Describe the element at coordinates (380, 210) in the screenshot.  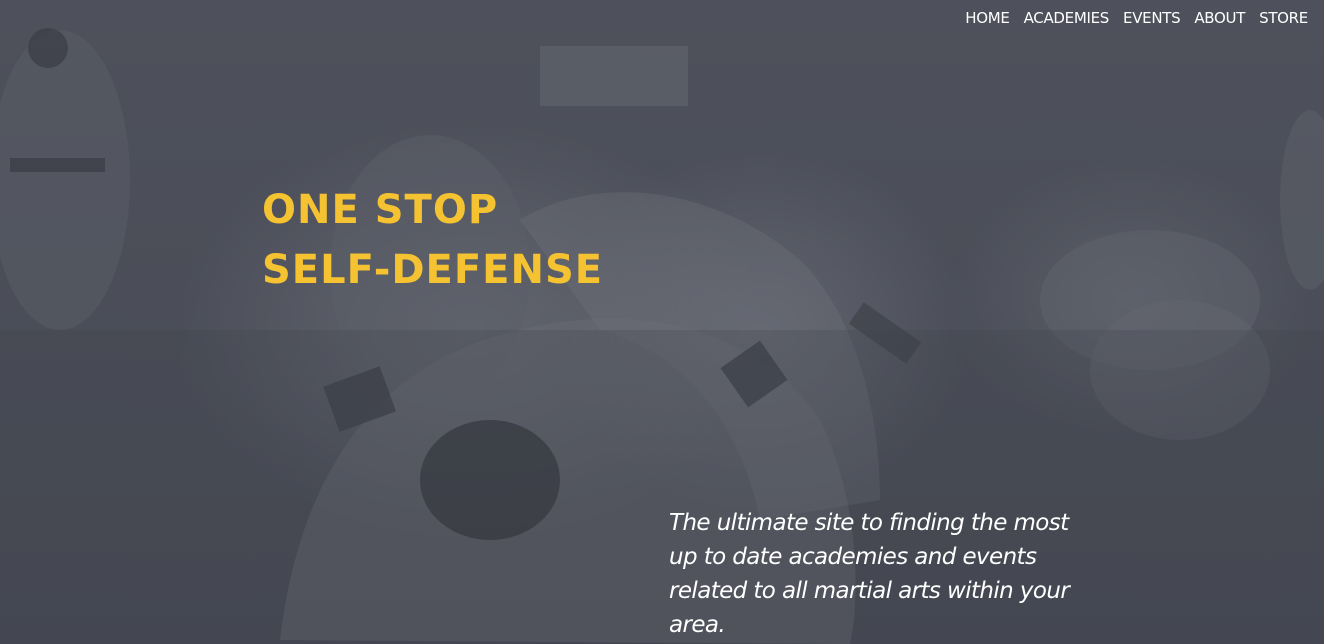
I see `hero-headline-line-1: ONE STOP` at that location.